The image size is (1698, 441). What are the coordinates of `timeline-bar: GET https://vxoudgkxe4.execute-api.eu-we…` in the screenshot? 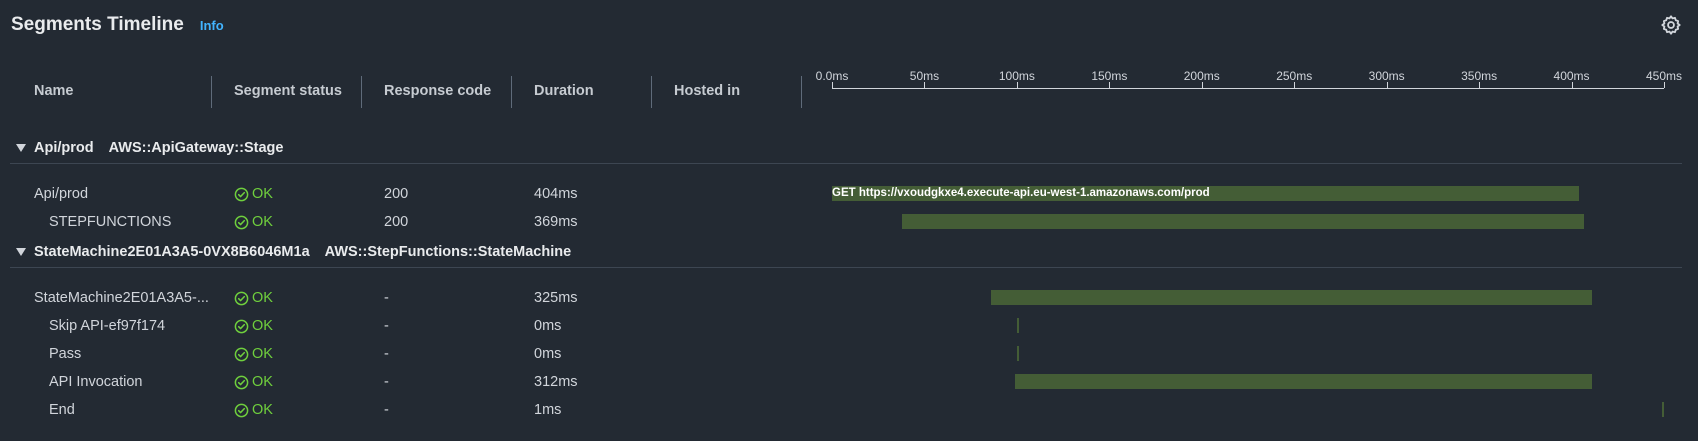 It's located at (1205, 193).